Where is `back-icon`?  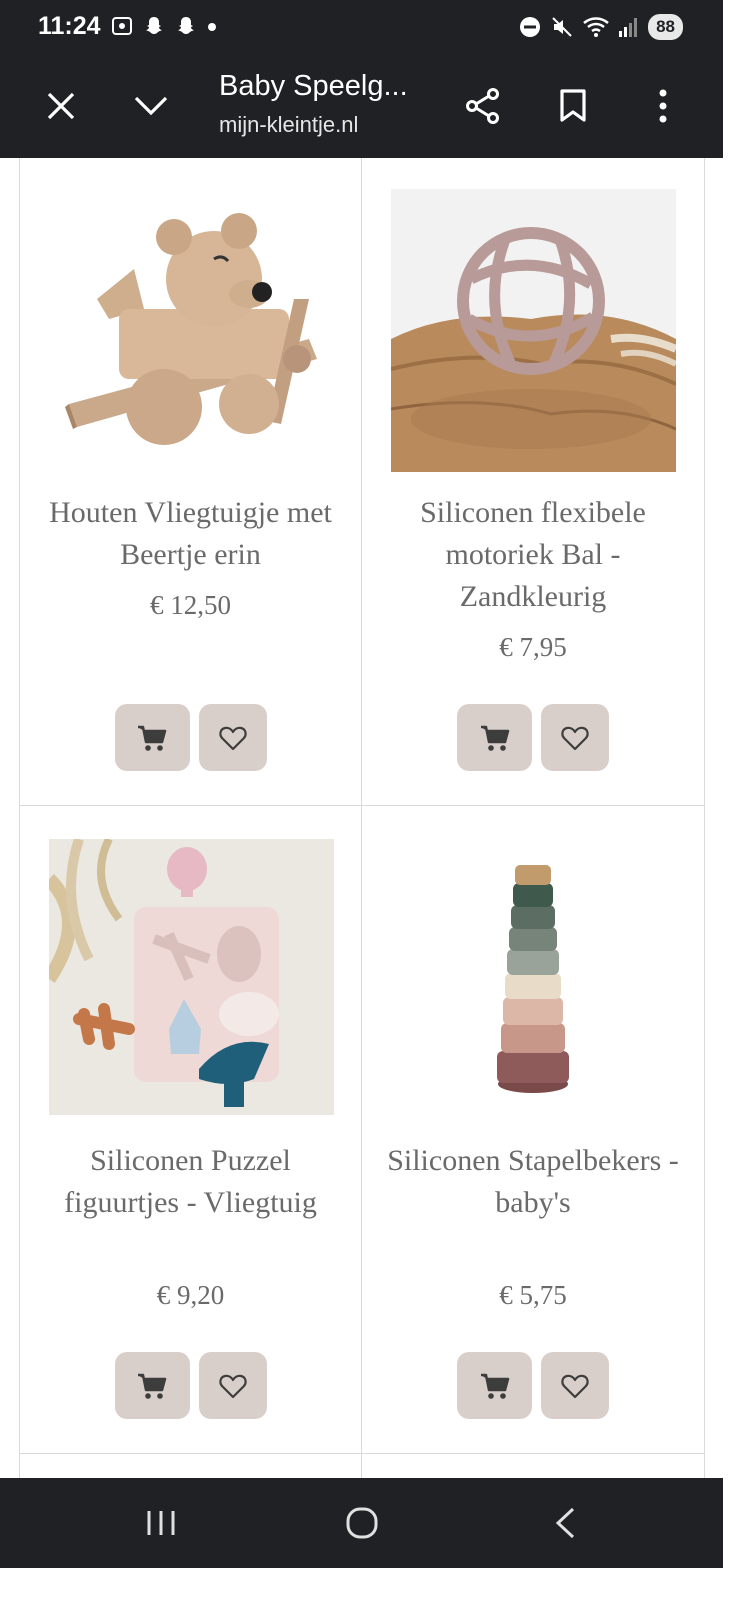
back-icon is located at coordinates (565, 1523).